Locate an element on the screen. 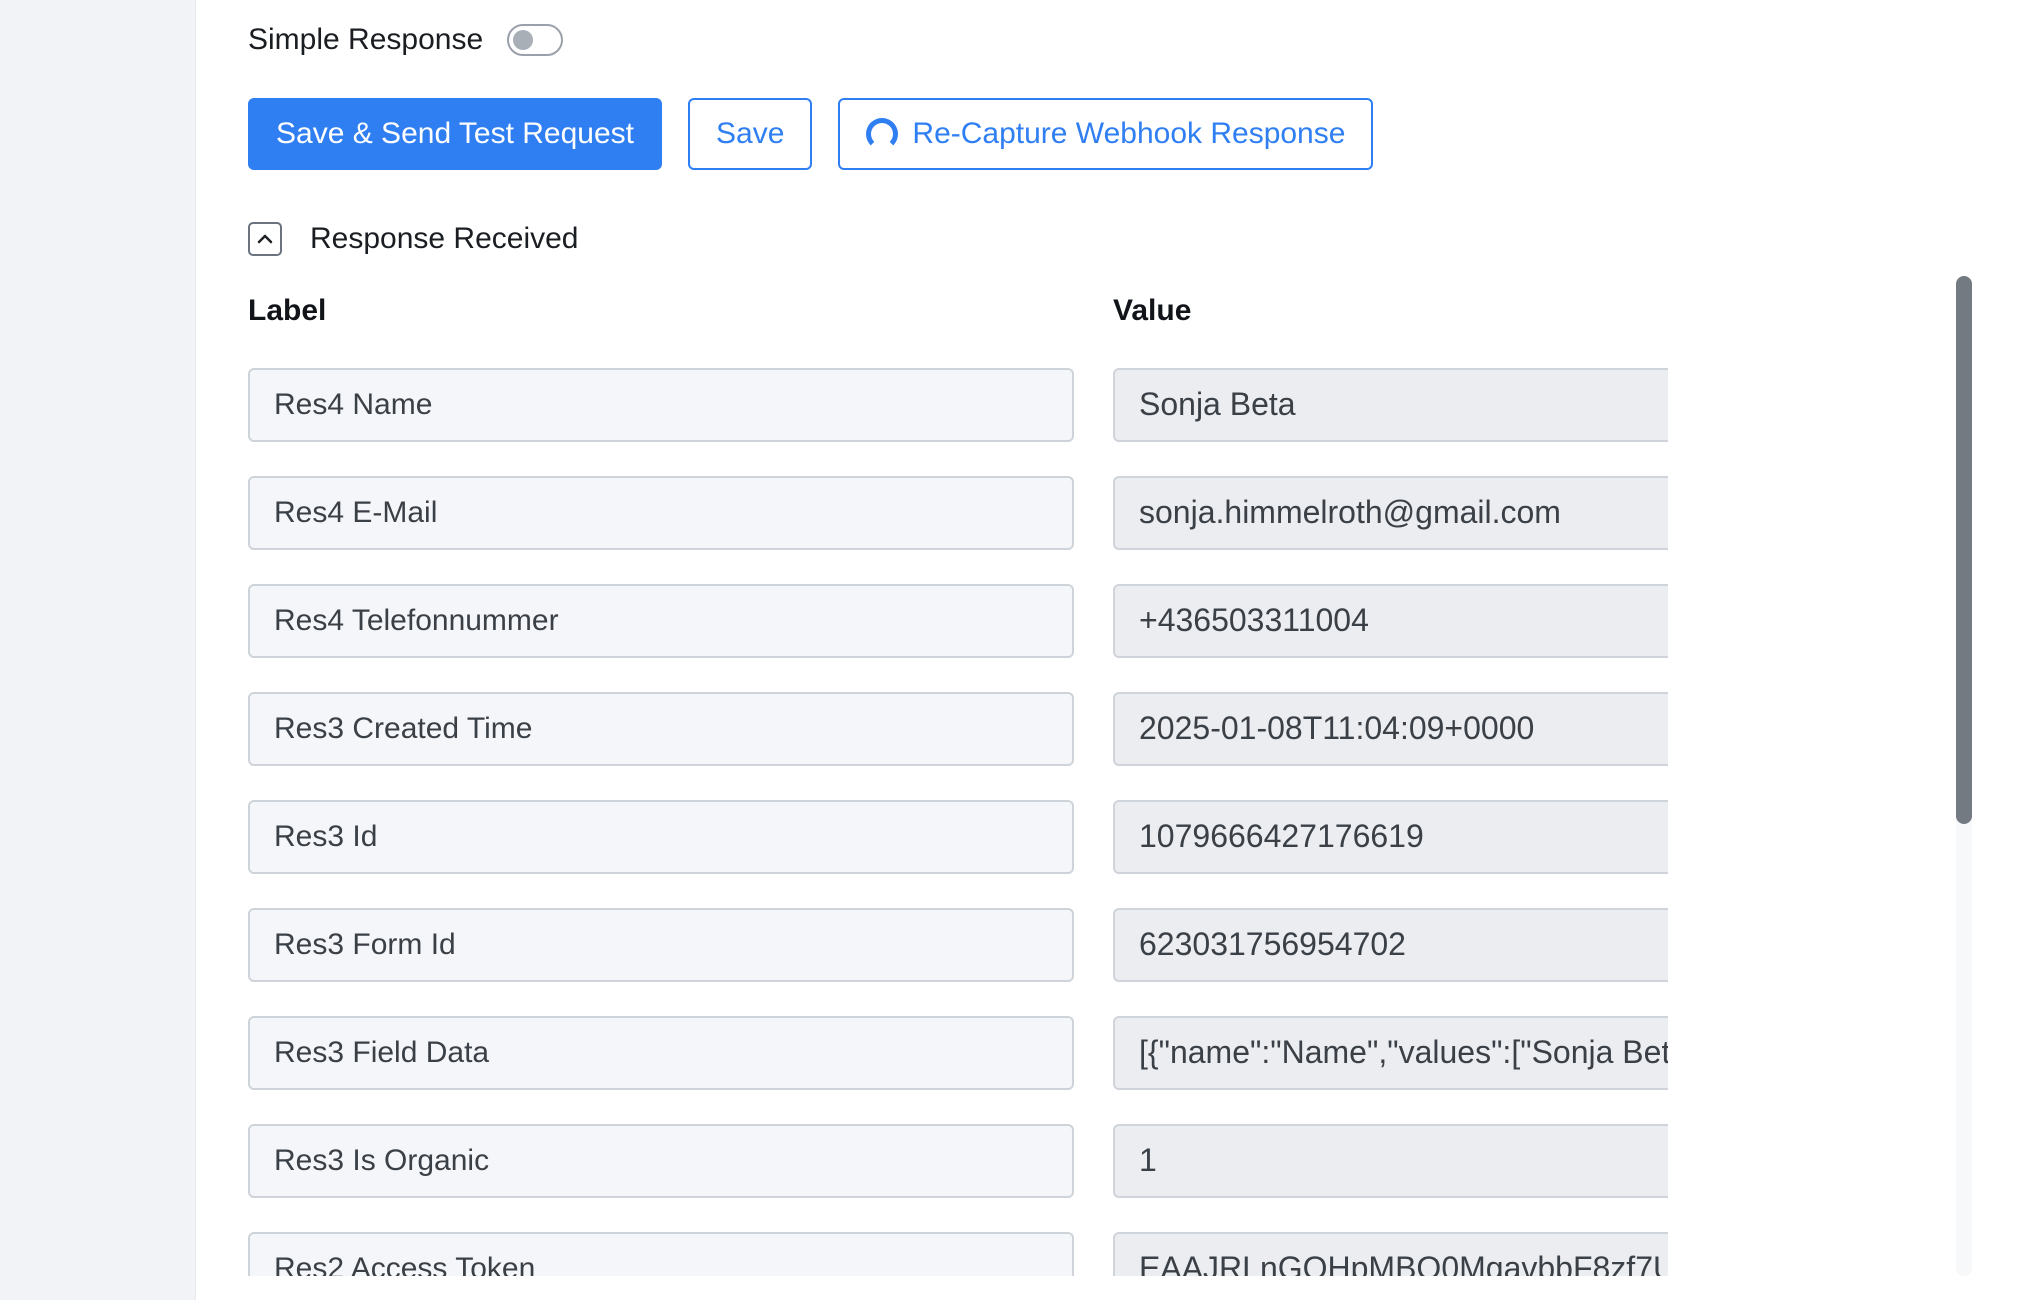 The image size is (2022, 1300). value-textarea: 1 is located at coordinates (1390, 1161).